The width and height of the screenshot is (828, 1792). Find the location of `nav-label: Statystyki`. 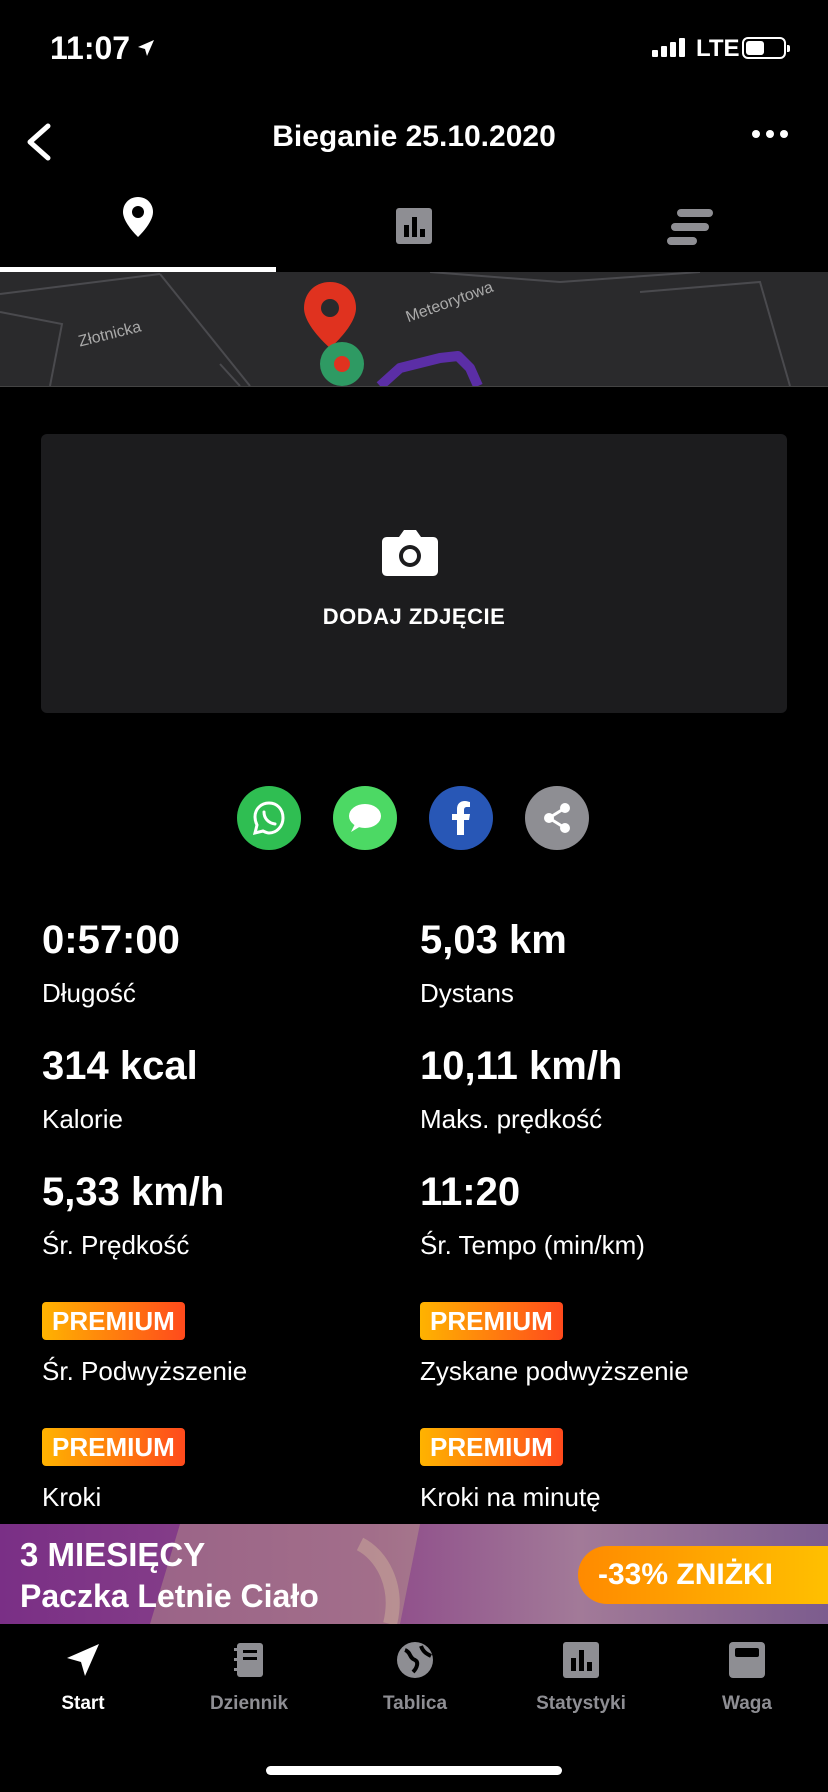

nav-label: Statystyki is located at coordinates (581, 1703).